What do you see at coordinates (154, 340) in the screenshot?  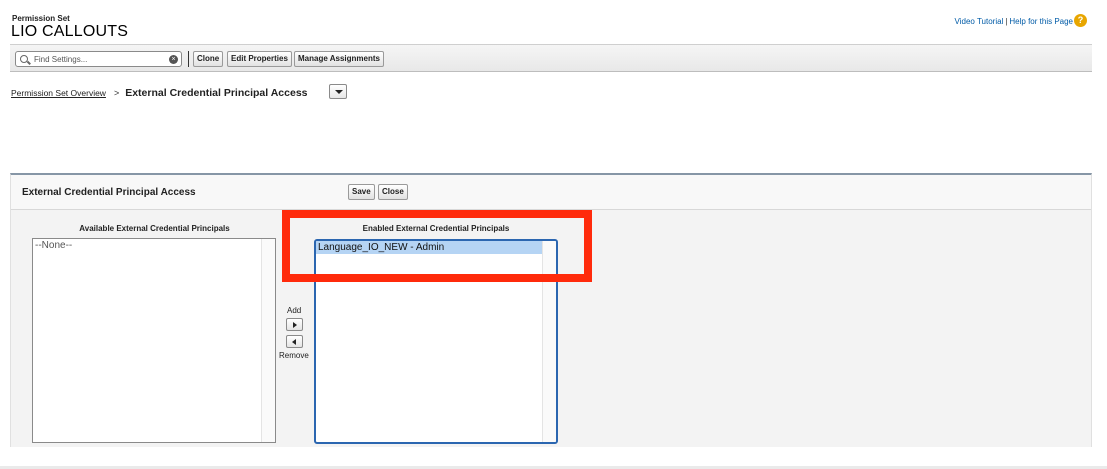 I see `available-principals-listbox: --None--` at bounding box center [154, 340].